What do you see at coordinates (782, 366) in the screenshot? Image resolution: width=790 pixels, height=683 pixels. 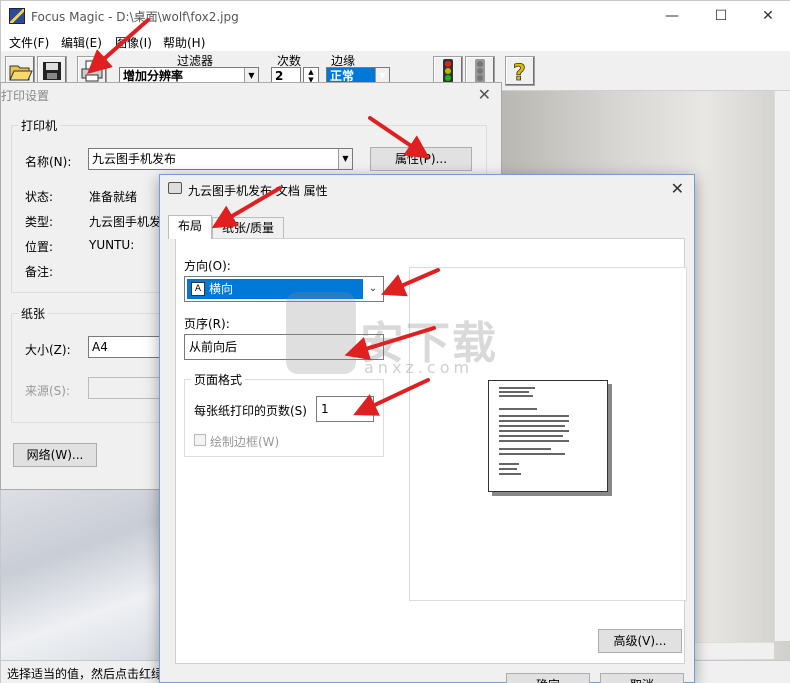 I see `vertical-scrollbar` at bounding box center [782, 366].